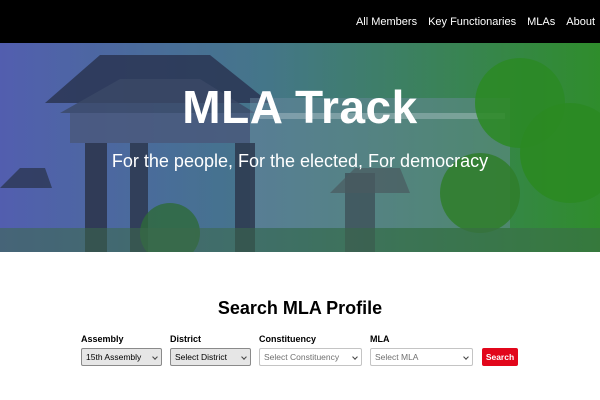 This screenshot has width=600, height=400. I want to click on assembly-field: Assembly 15th Assembly, so click(121, 350).